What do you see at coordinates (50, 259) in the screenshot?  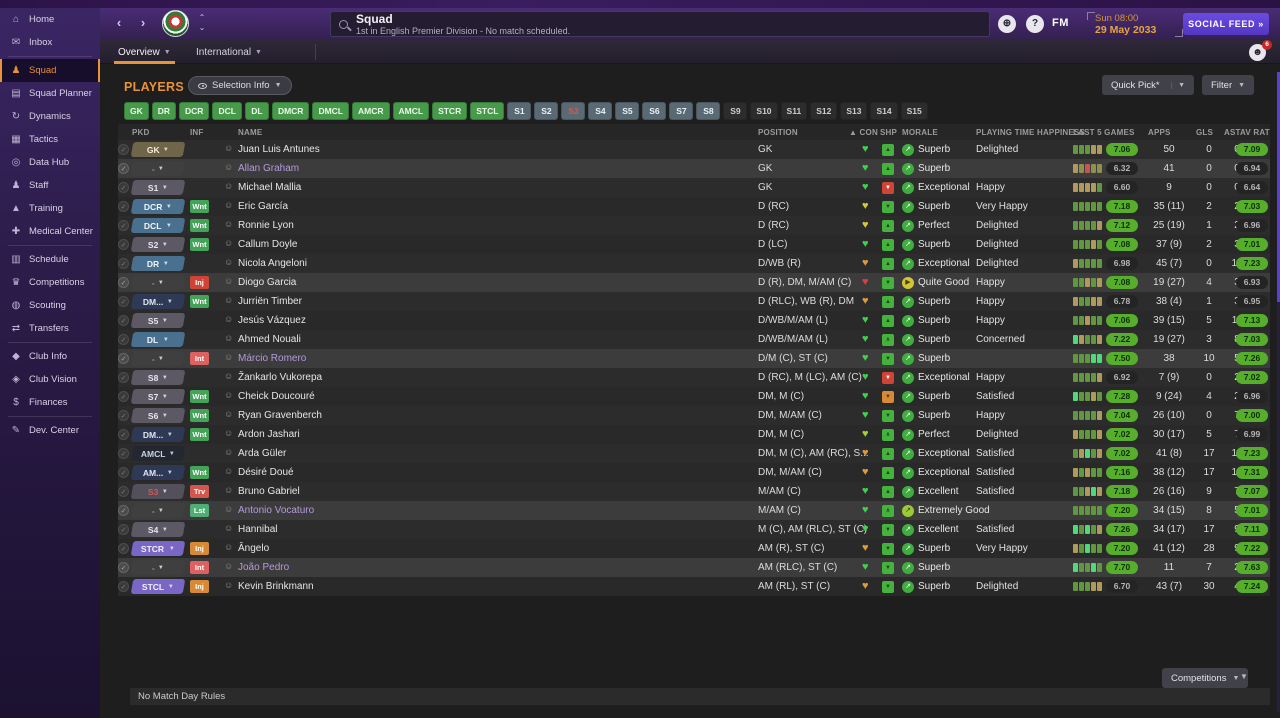 I see `sidebar-item-schedule: ▥ Schedule` at bounding box center [50, 259].